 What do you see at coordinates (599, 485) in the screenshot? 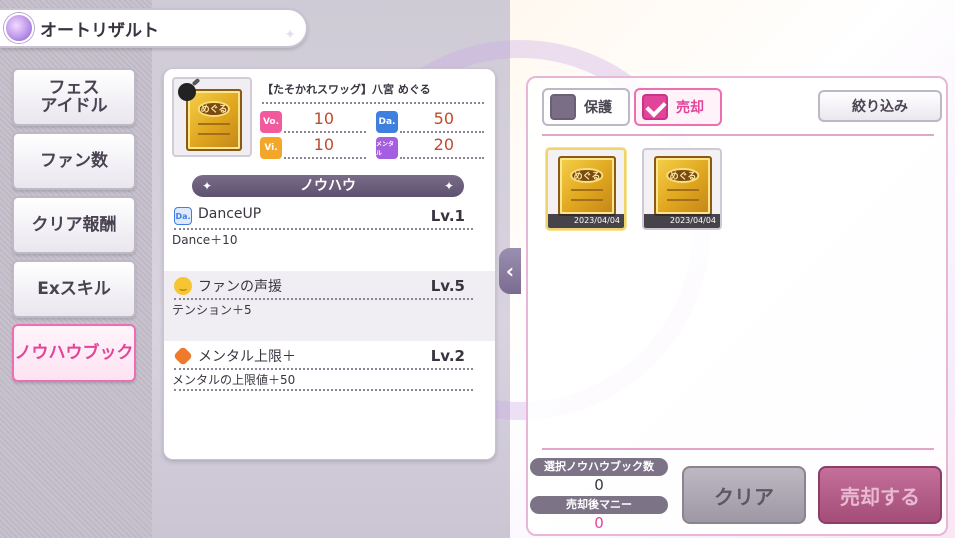
I see `selected-count: 0` at bounding box center [599, 485].